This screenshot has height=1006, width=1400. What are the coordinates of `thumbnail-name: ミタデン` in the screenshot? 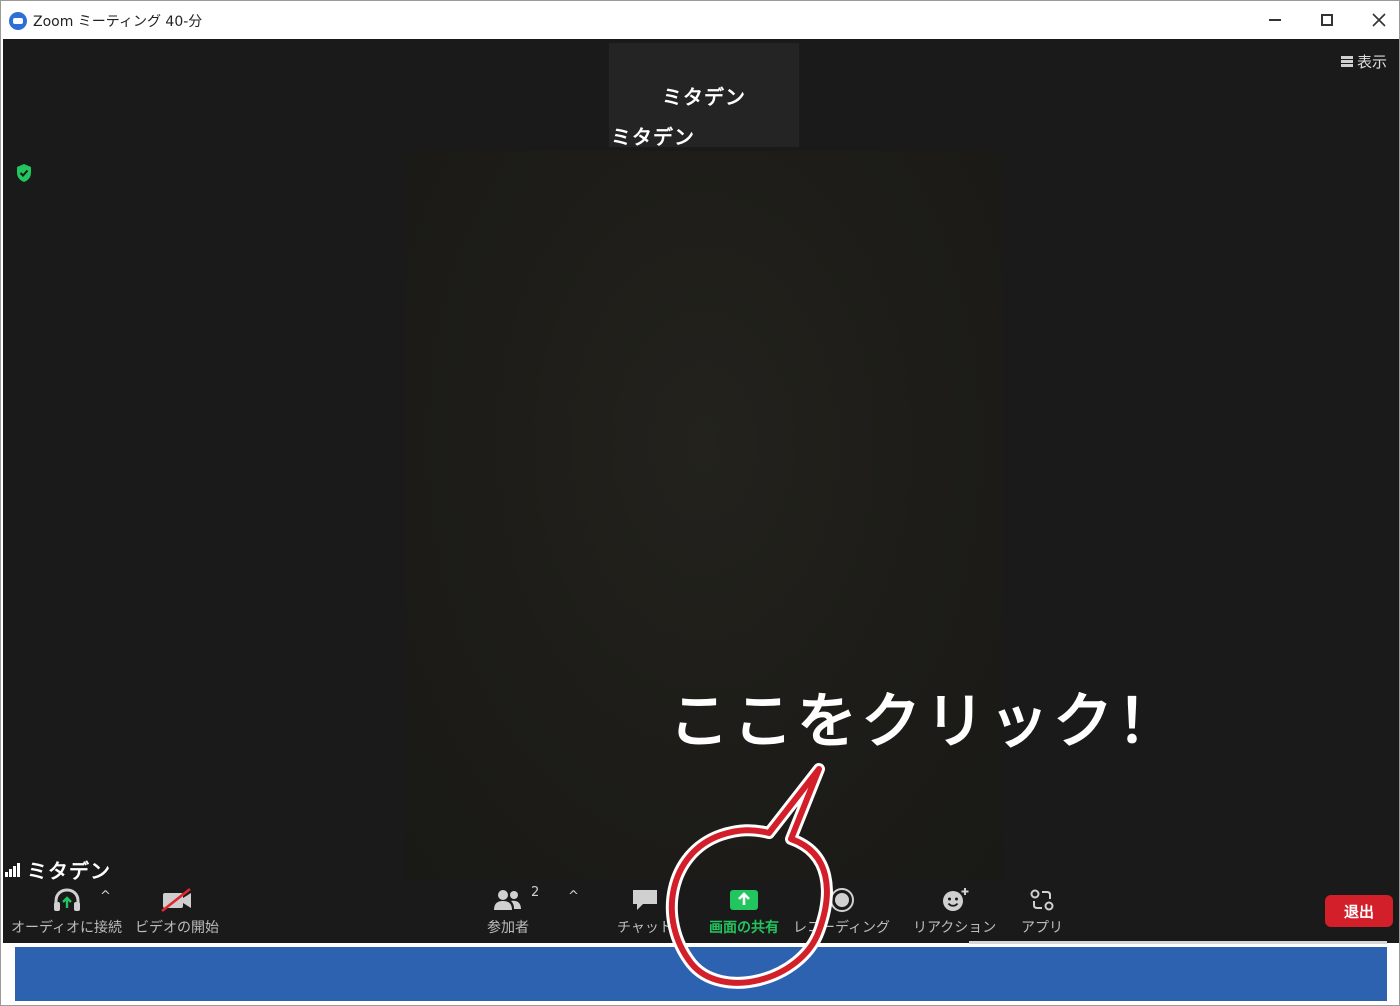 It's located at (704, 97).